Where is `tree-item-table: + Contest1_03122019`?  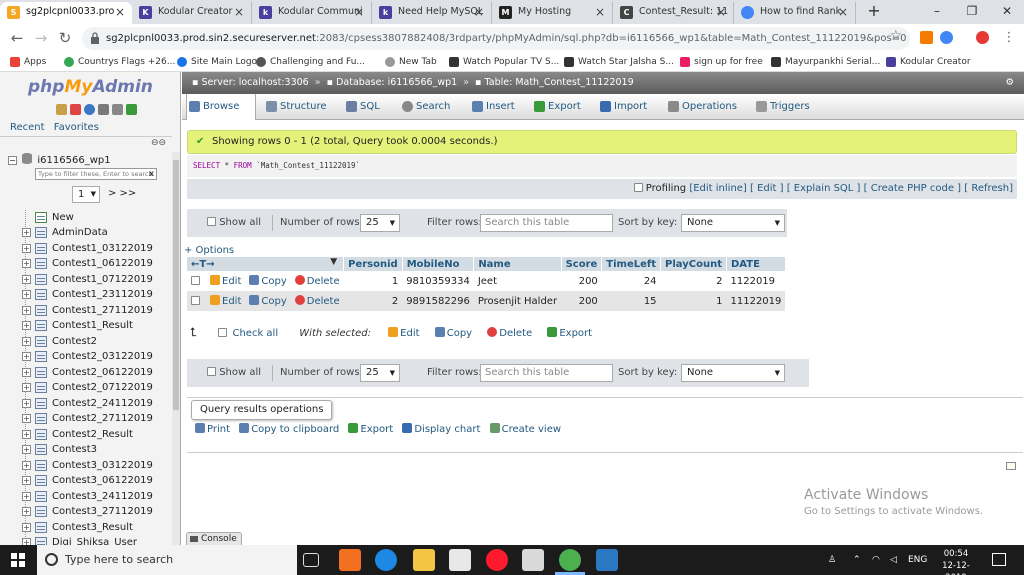
tree-item-table: + Contest1_03122019 is located at coordinates (97, 248).